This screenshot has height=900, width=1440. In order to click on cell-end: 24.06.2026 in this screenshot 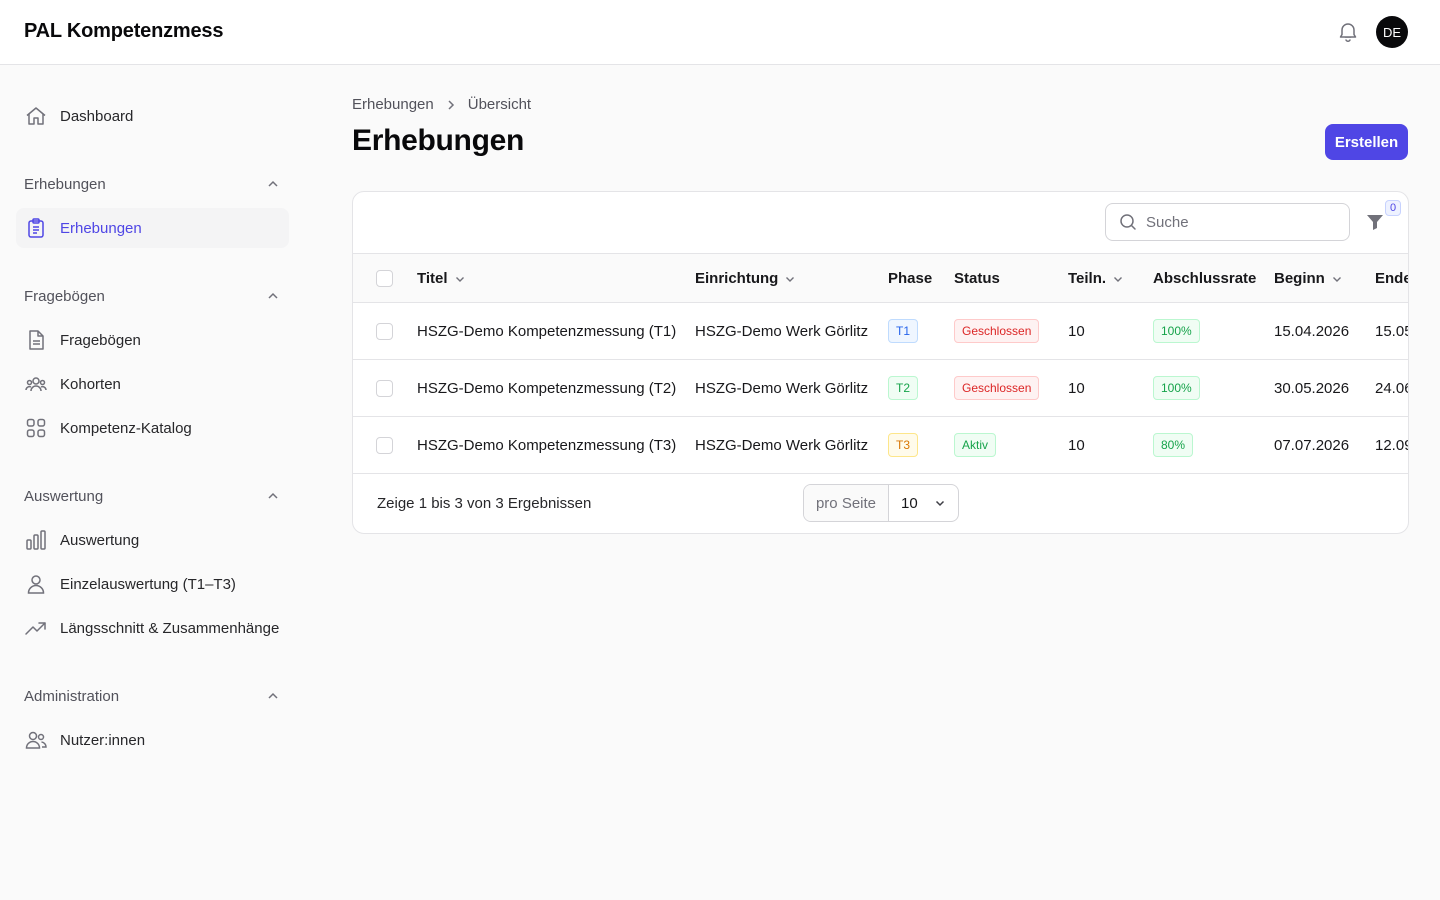, I will do `click(1392, 388)`.